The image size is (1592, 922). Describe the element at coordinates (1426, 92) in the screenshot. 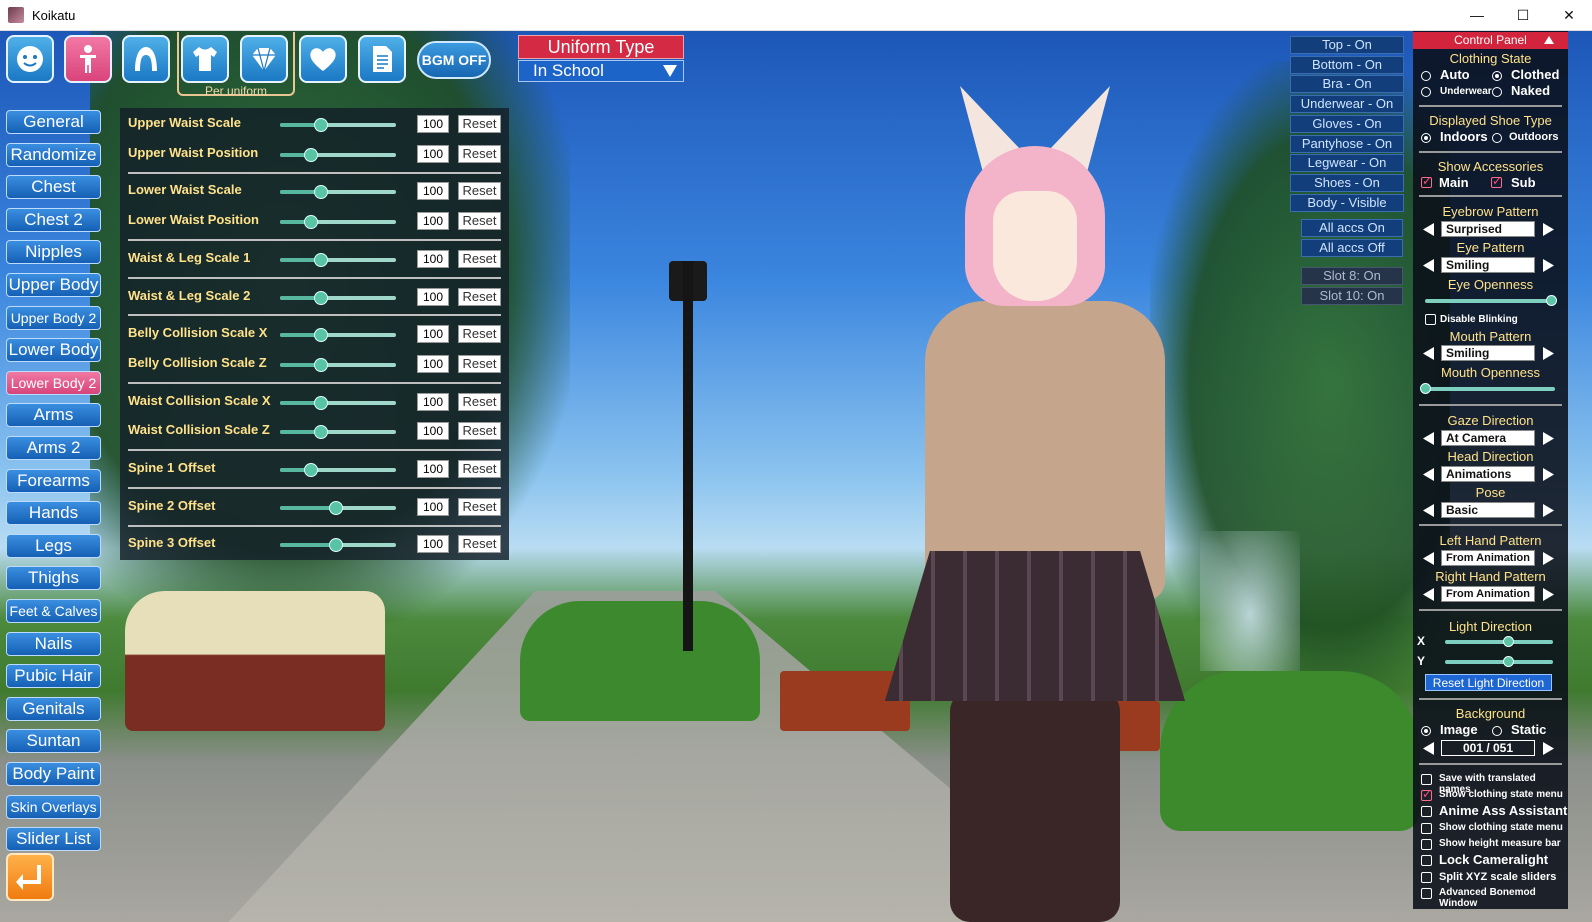

I see `clothing-state-underwear-radio` at that location.